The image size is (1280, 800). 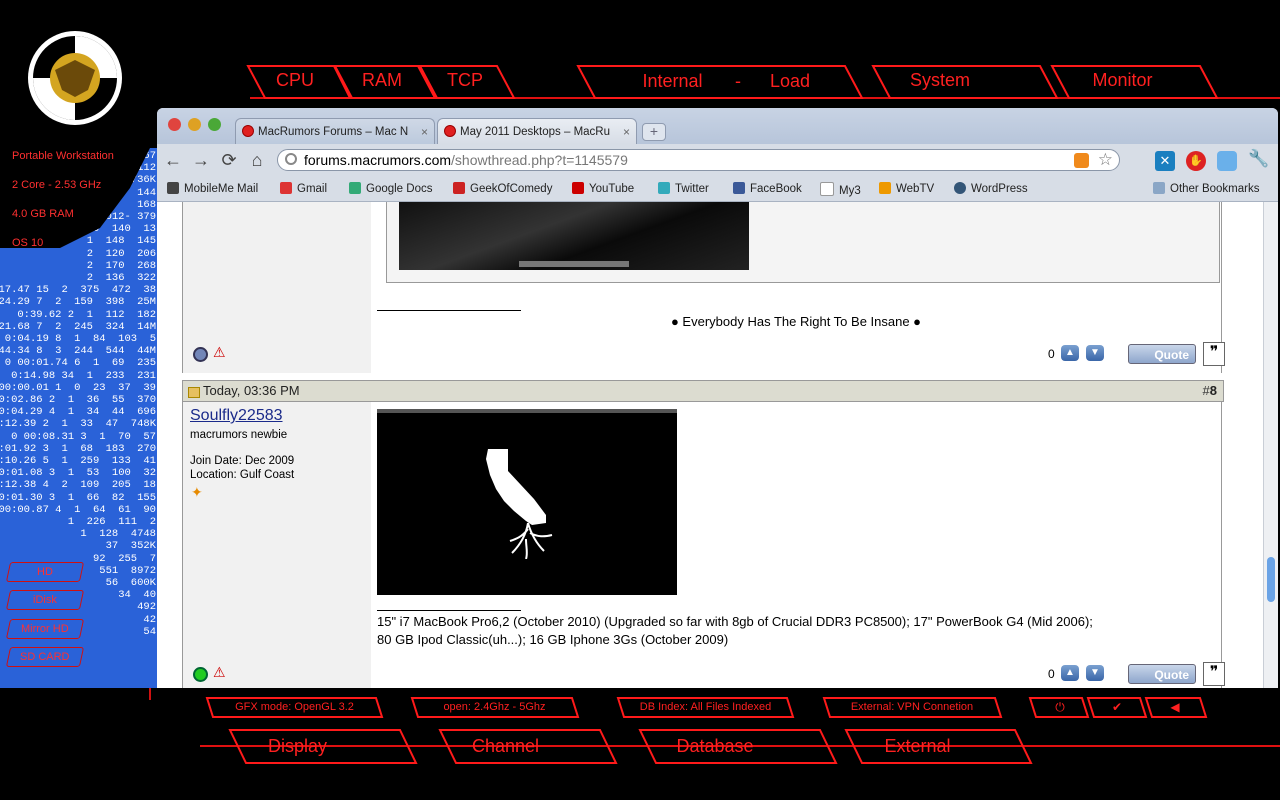 What do you see at coordinates (390, 188) in the screenshot?
I see `bookmark-google-docs: Google Docs` at bounding box center [390, 188].